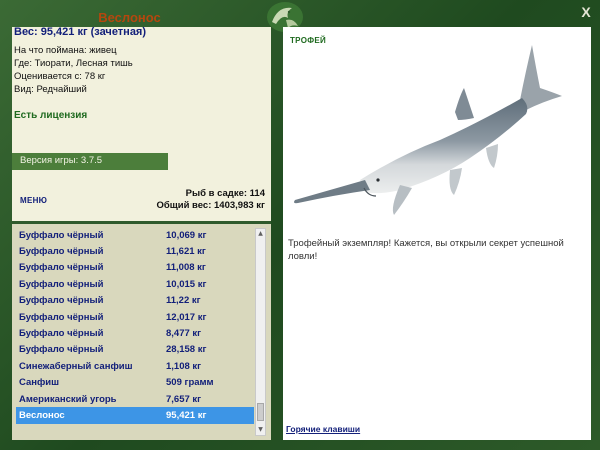 The width and height of the screenshot is (600, 450). What do you see at coordinates (129, 17) in the screenshot?
I see `fish-name: Веслонос` at bounding box center [129, 17].